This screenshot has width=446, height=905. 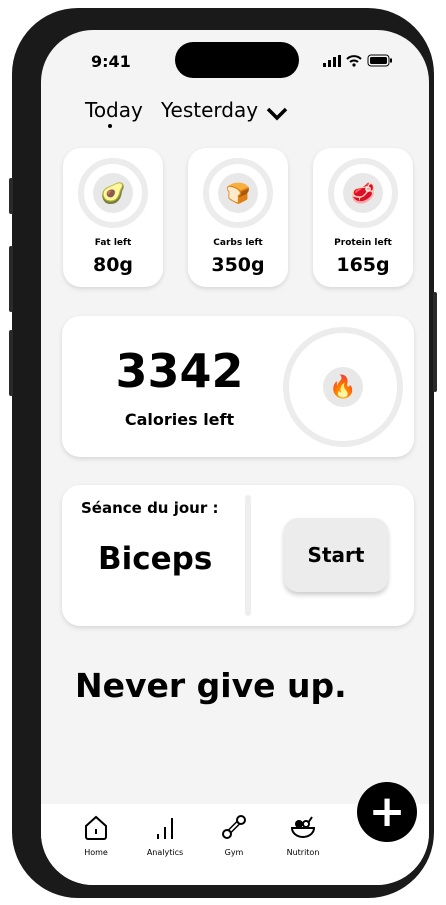 I want to click on nav-label: Home, so click(x=96, y=852).